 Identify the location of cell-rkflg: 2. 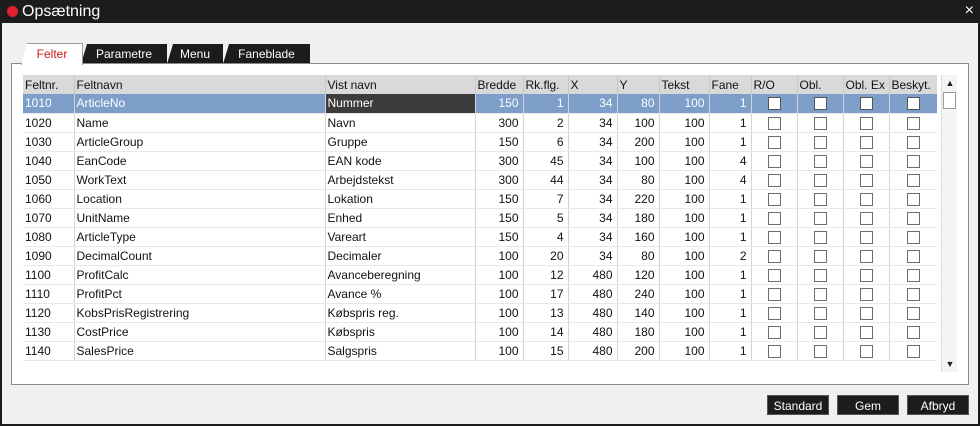
(546, 123).